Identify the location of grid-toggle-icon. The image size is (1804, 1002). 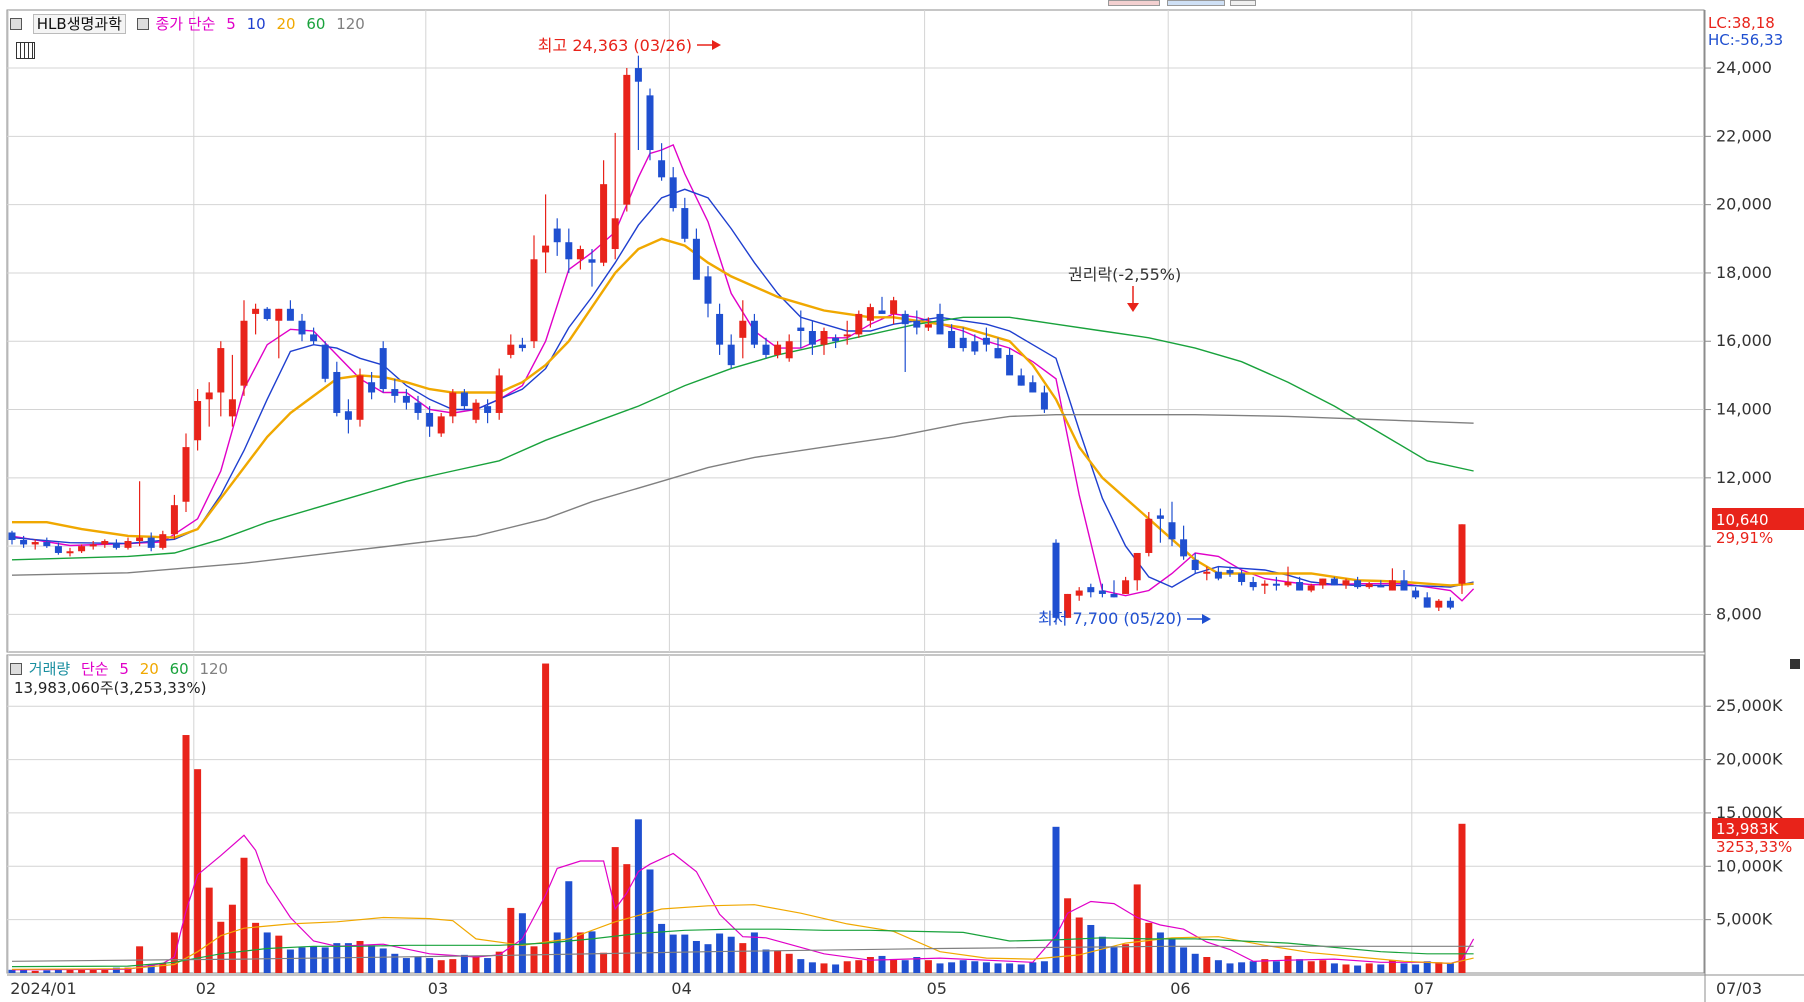
(25, 50).